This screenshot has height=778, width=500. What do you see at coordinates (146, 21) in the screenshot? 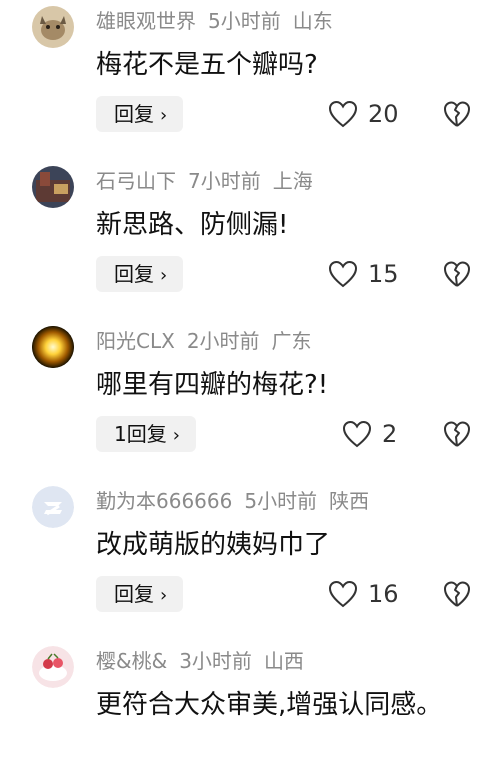
I see `username: 雄眼观世界` at bounding box center [146, 21].